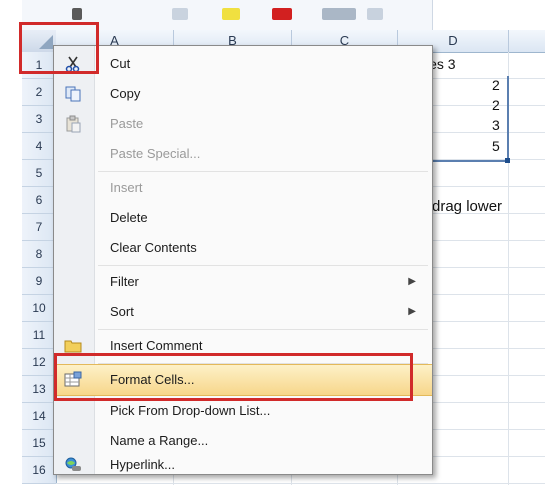 The height and width of the screenshot is (485, 545). What do you see at coordinates (180, 14) in the screenshot?
I see `border-icon` at bounding box center [180, 14].